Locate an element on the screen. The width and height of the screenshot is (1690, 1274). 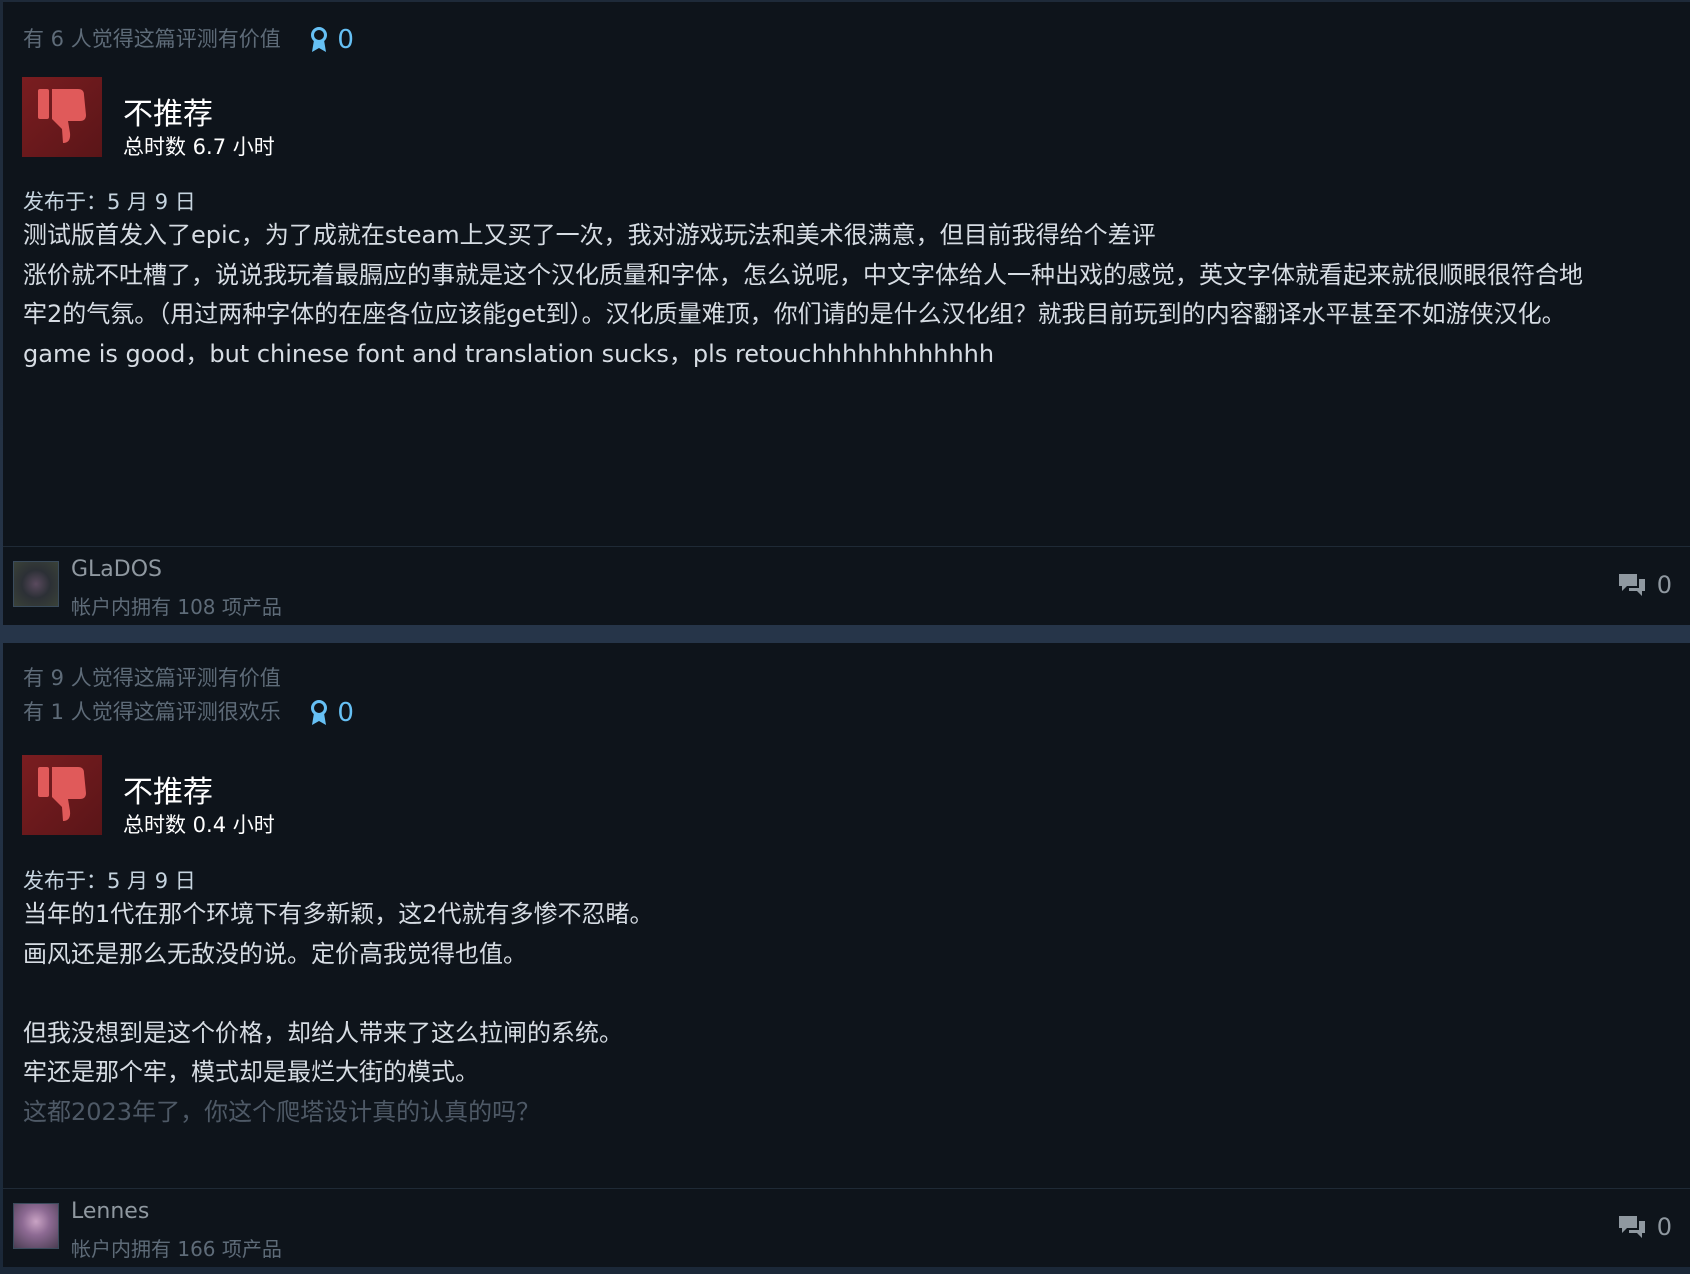
author-name: GLaDOS is located at coordinates (116, 569).